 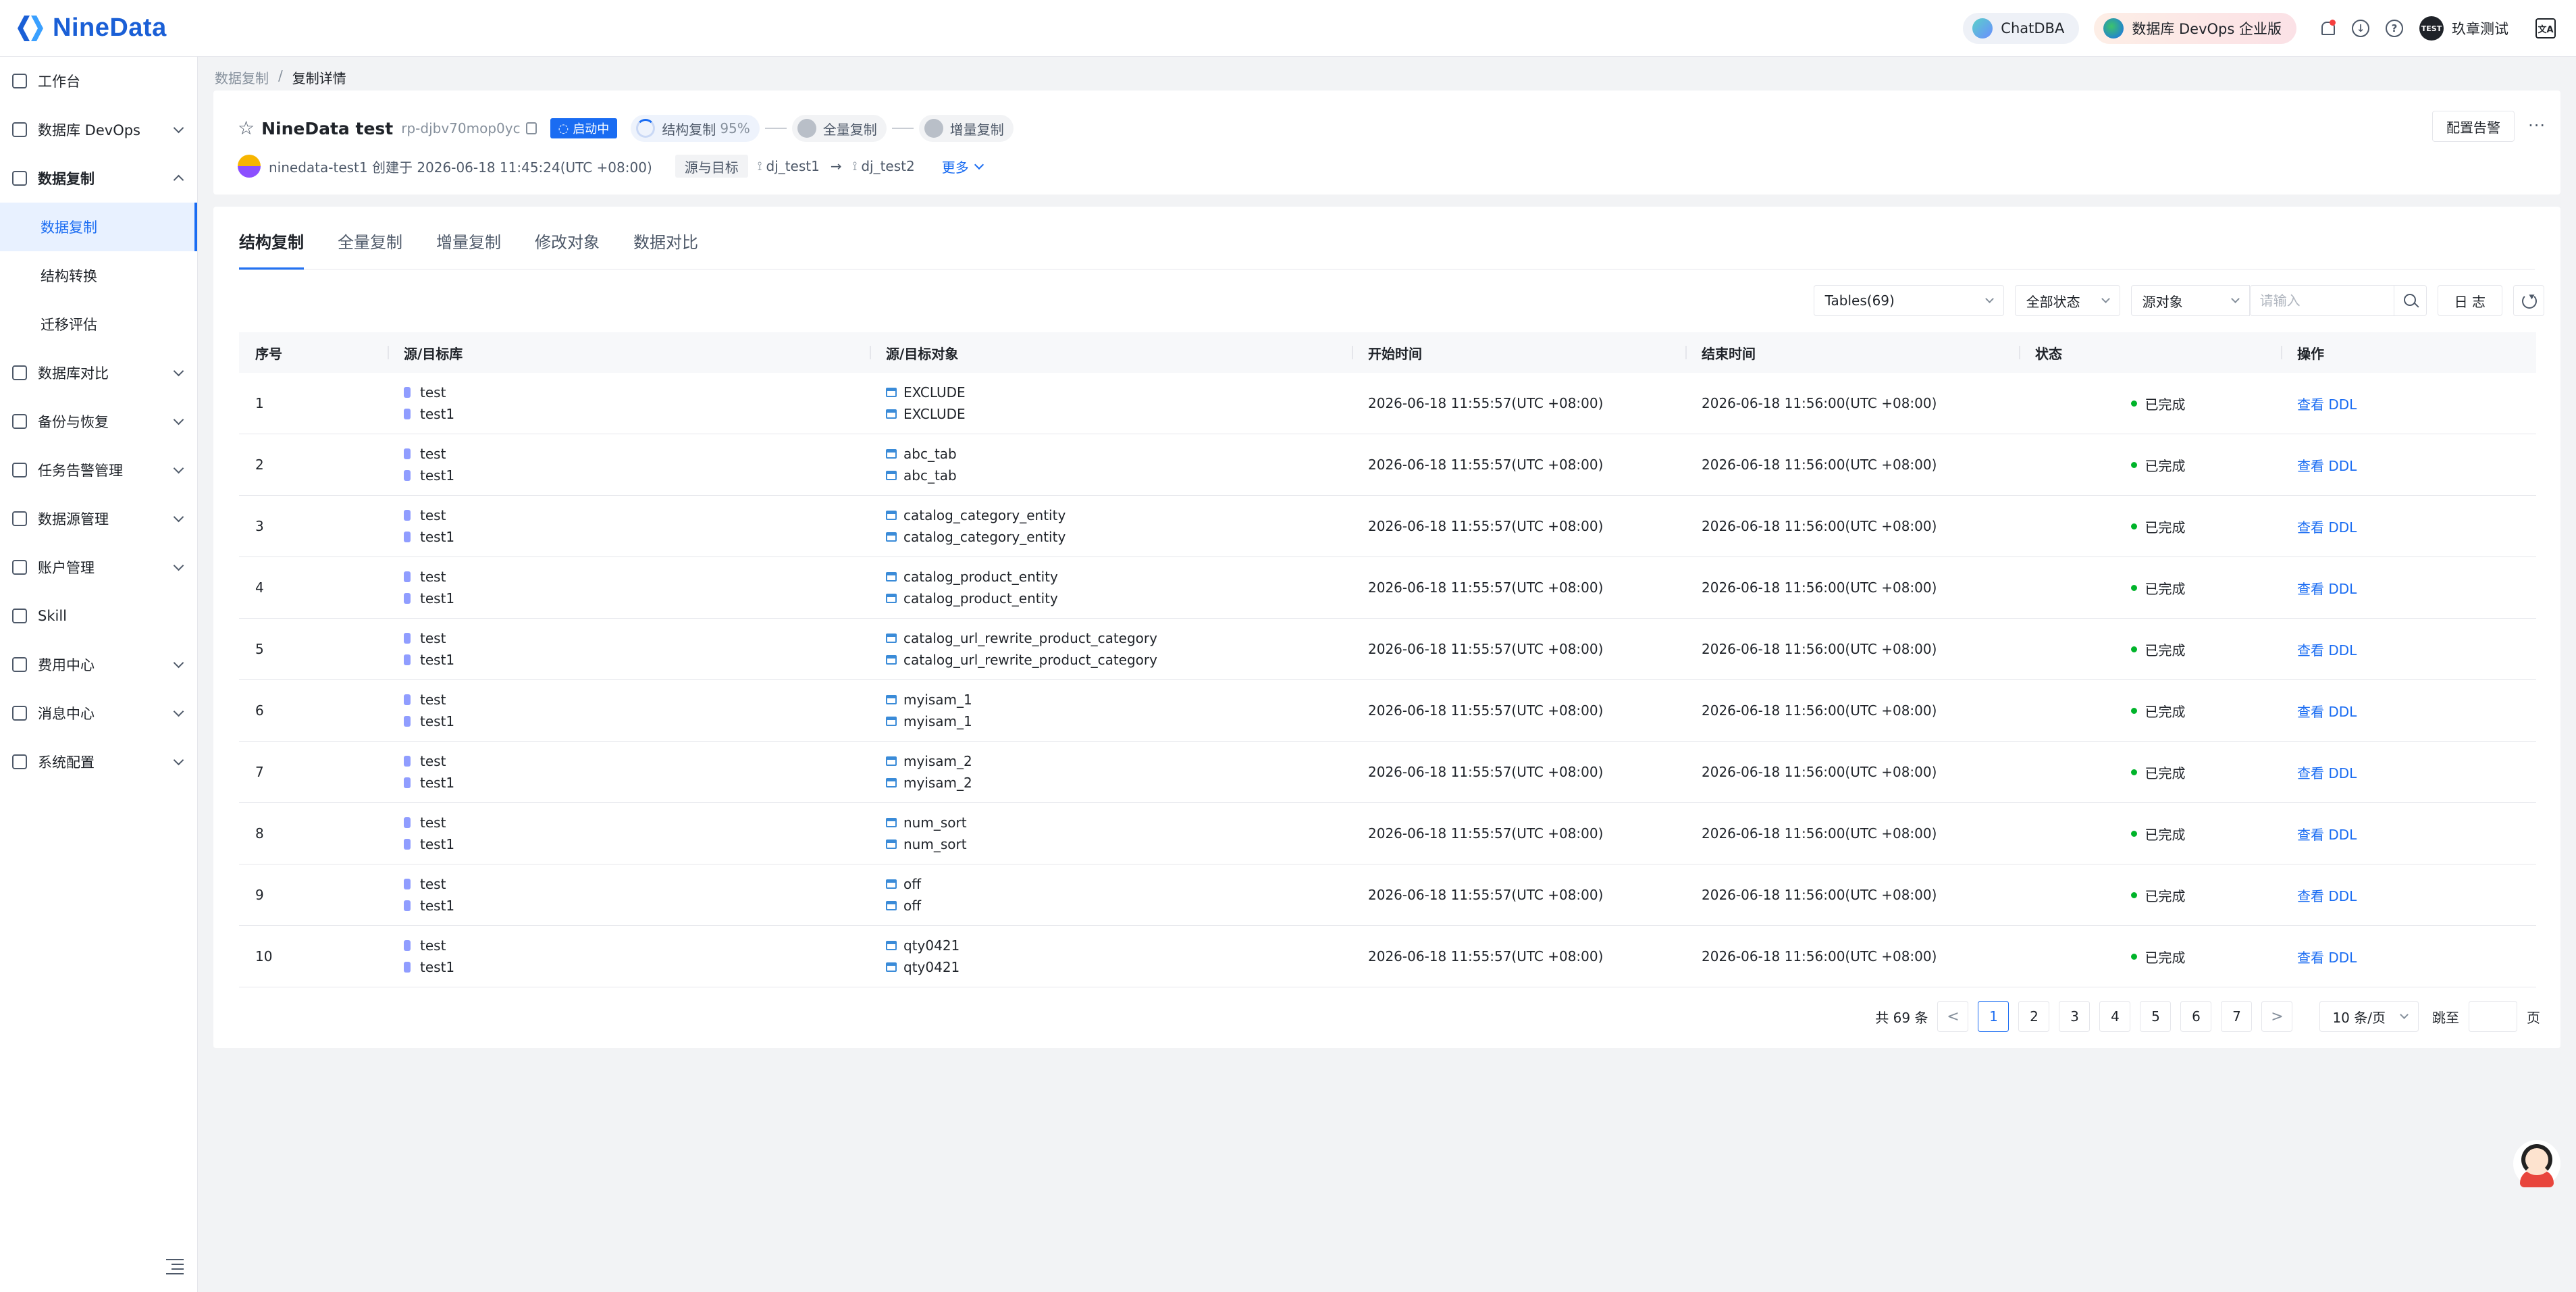 What do you see at coordinates (98, 324) in the screenshot?
I see `sidebar-subitem-migration-assess: 迁移评估` at bounding box center [98, 324].